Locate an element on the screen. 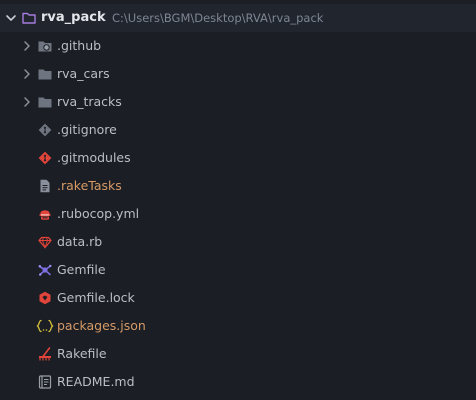  tree-item-github: .github is located at coordinates (238, 46).